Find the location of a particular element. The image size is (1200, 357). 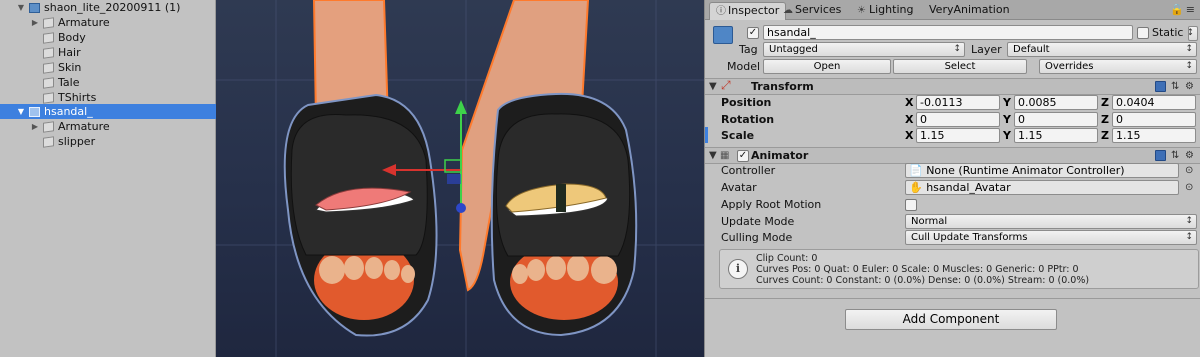

culling-mode-label: Culling Mode is located at coordinates (757, 237).